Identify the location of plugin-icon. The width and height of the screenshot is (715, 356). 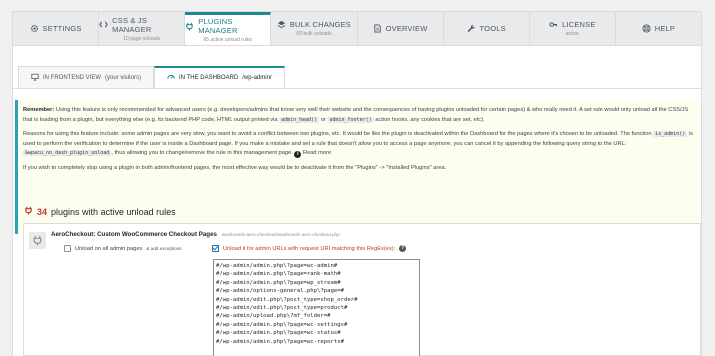
(37, 240).